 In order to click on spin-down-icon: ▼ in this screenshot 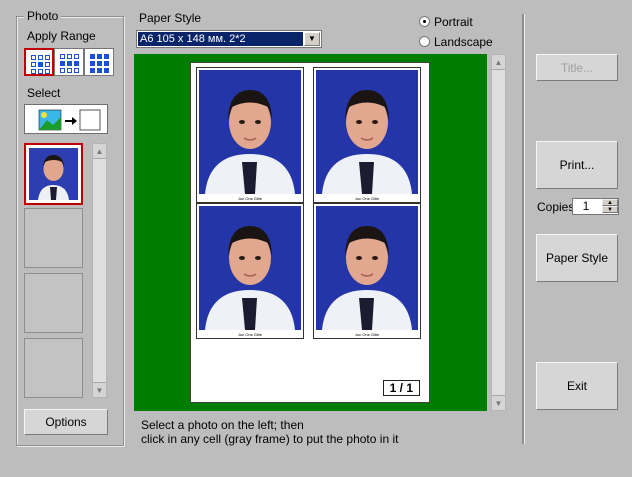, I will do `click(610, 209)`.